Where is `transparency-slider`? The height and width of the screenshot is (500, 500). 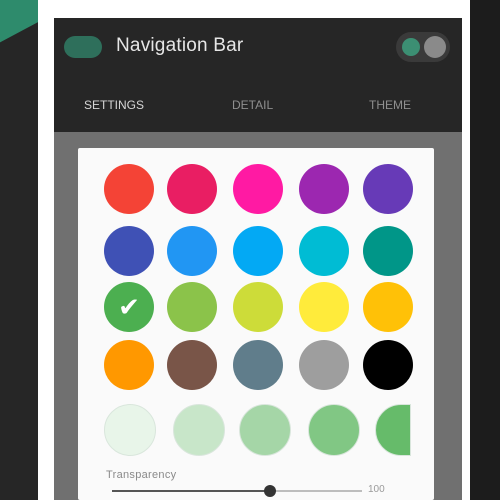
transparency-slider is located at coordinates (237, 491).